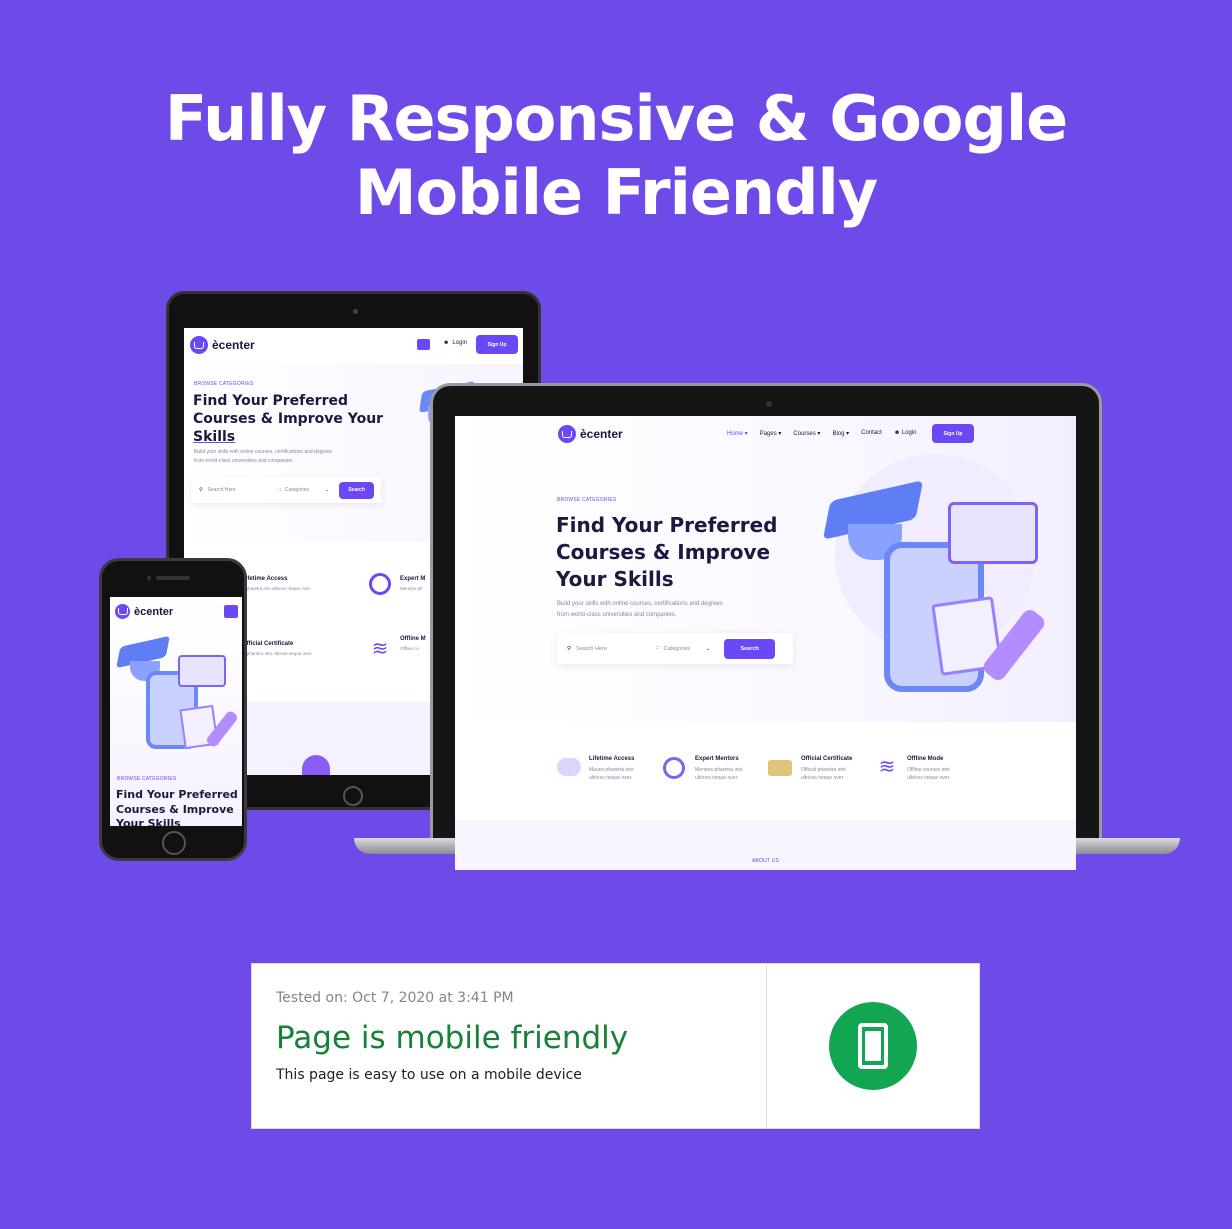  What do you see at coordinates (717, 759) in the screenshot?
I see `feature-title: Expert Mentors` at bounding box center [717, 759].